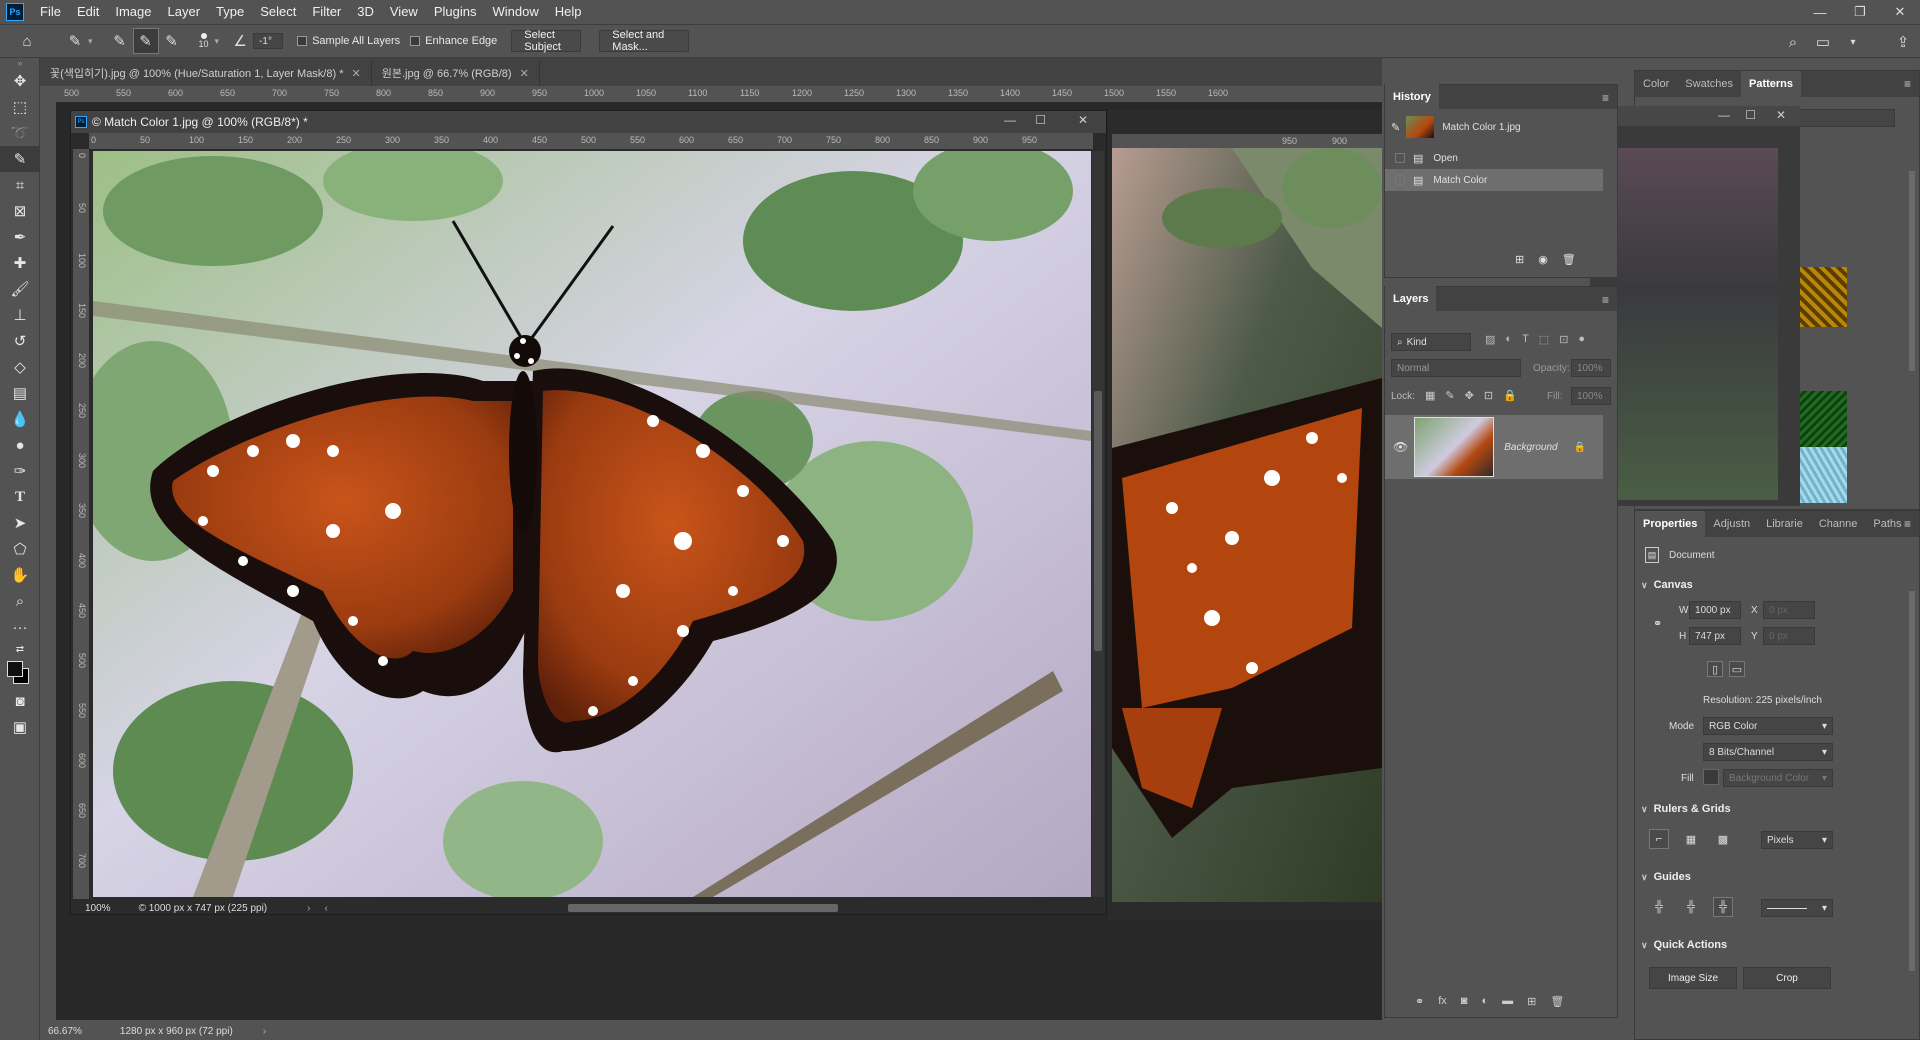  I want to click on width-input: 1000 px, so click(1715, 610).